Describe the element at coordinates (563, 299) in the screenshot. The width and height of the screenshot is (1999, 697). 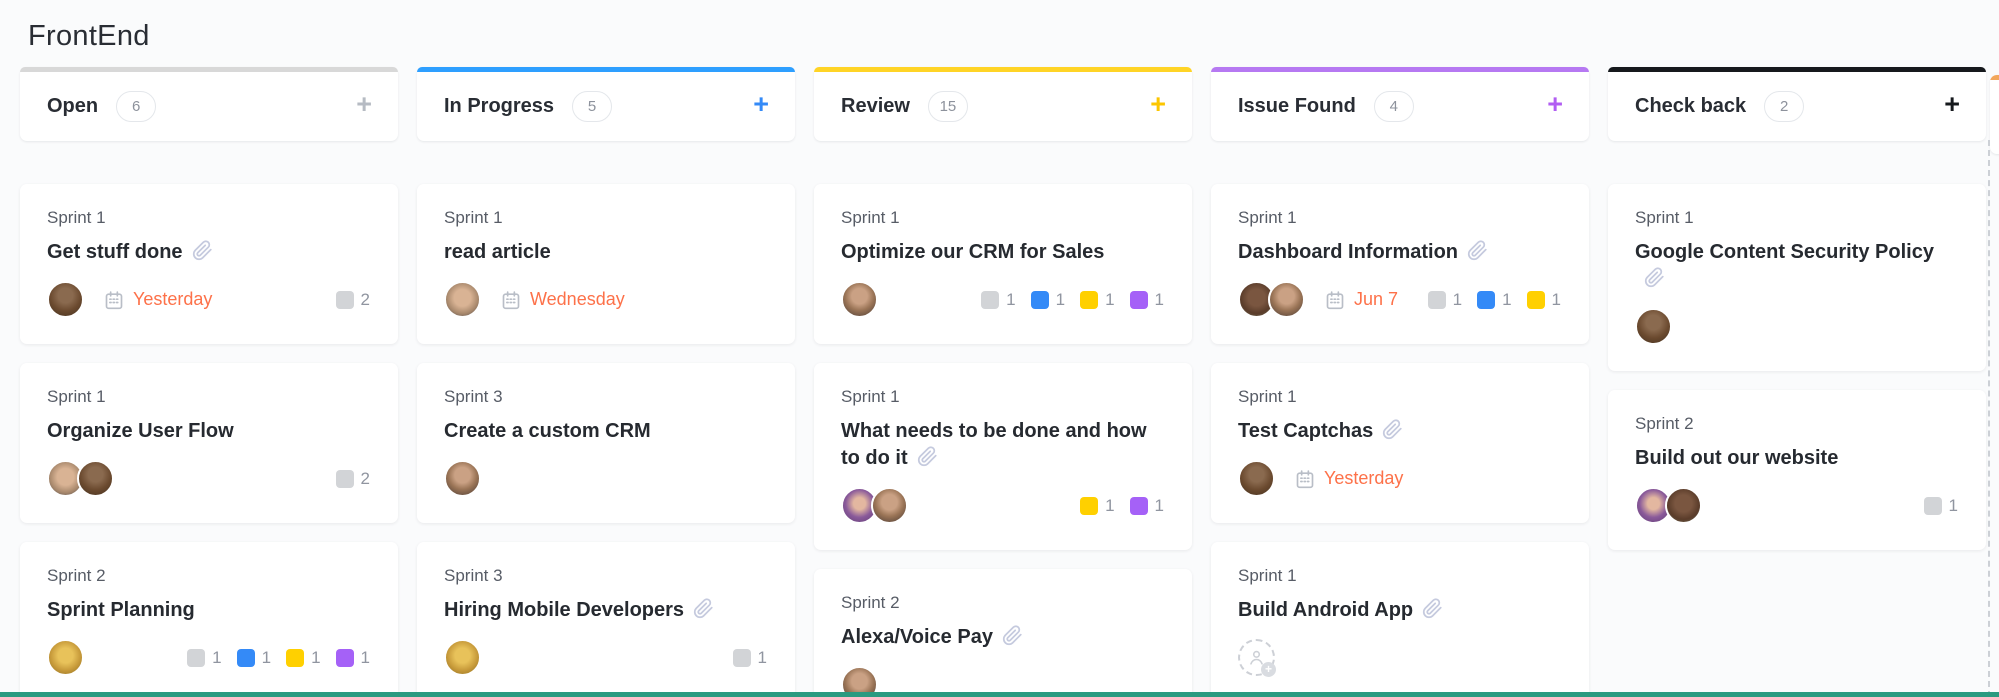
I see `due-date: Wednesday` at that location.